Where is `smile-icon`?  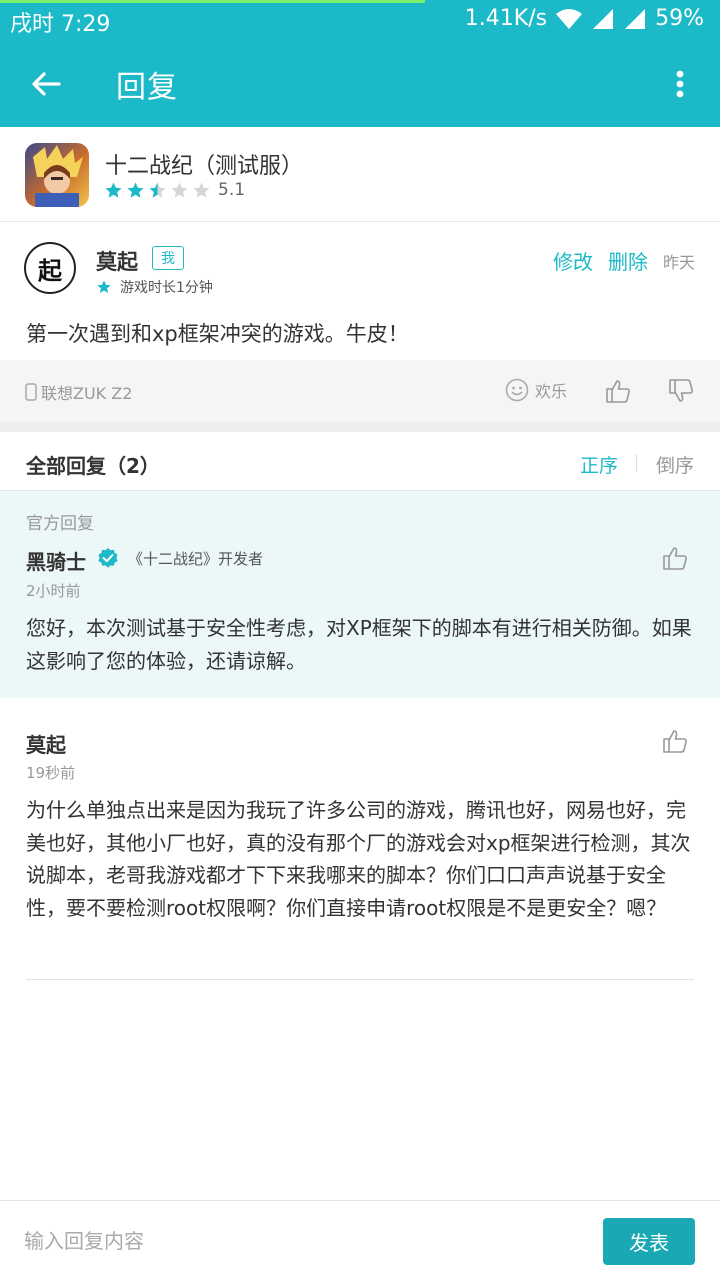 smile-icon is located at coordinates (517, 390).